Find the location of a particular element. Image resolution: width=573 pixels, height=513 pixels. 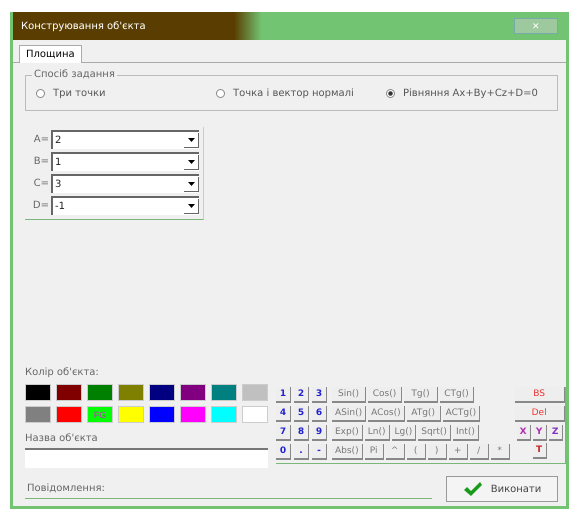

function-key: ^ is located at coordinates (395, 452).